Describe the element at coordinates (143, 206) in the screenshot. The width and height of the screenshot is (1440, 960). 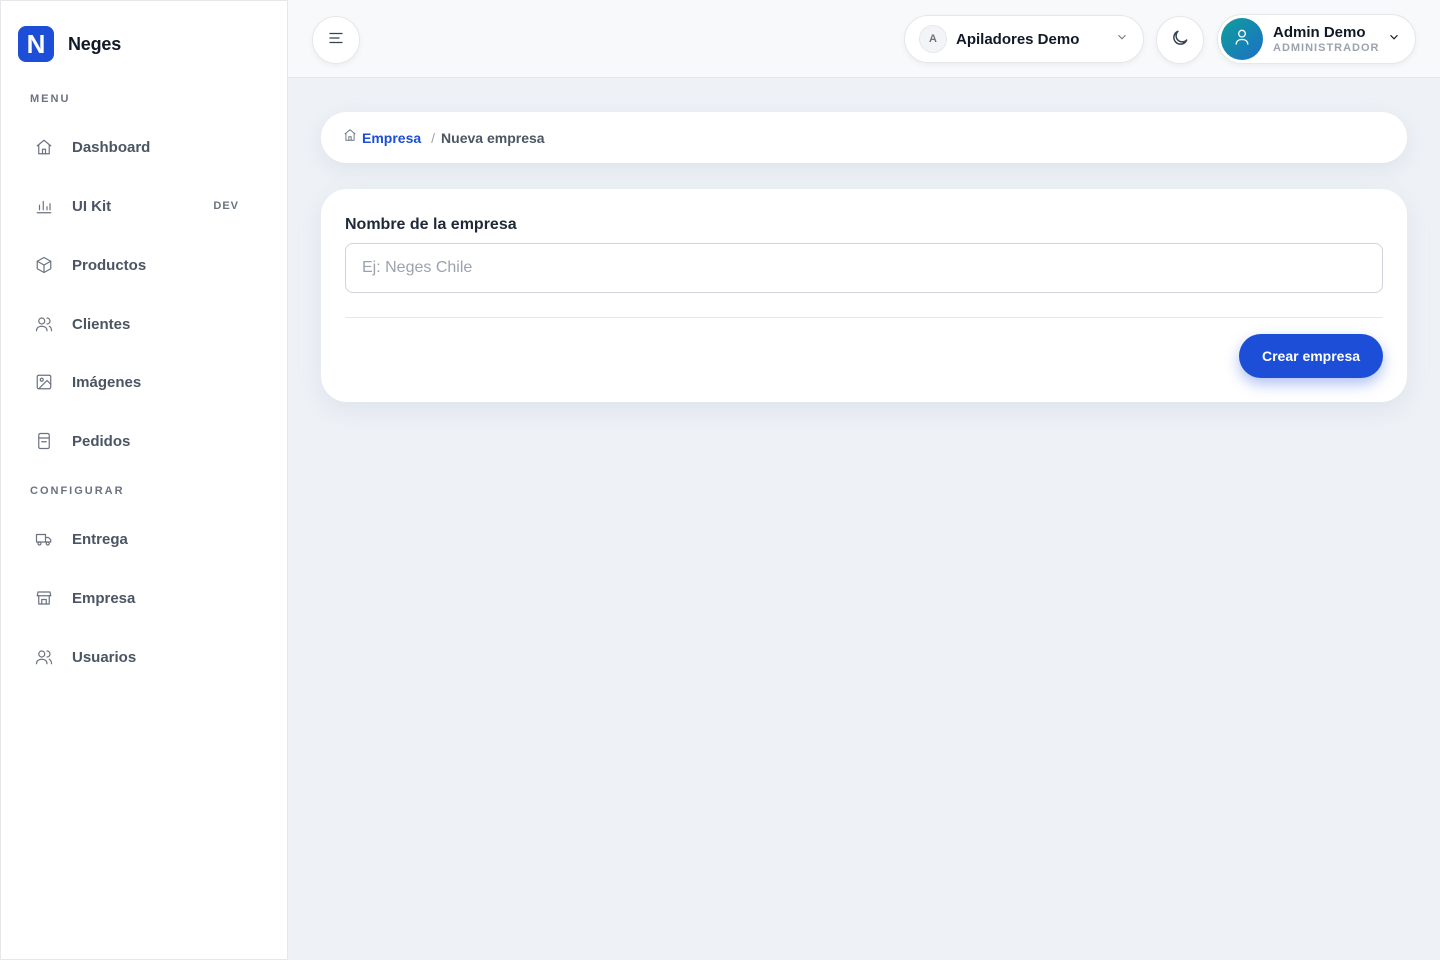
I see `sidebar-item-ui-kit: UI Kit DEV` at that location.